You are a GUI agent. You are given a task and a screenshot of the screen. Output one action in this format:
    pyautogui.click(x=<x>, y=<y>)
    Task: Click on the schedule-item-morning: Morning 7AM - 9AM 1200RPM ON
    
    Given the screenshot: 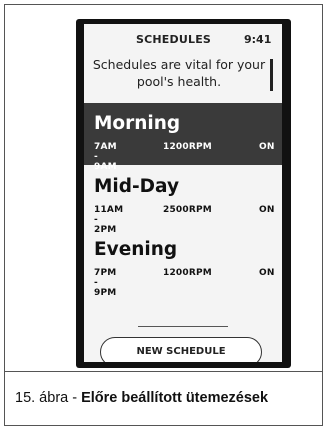 What is the action you would take?
    pyautogui.click(x=183, y=137)
    